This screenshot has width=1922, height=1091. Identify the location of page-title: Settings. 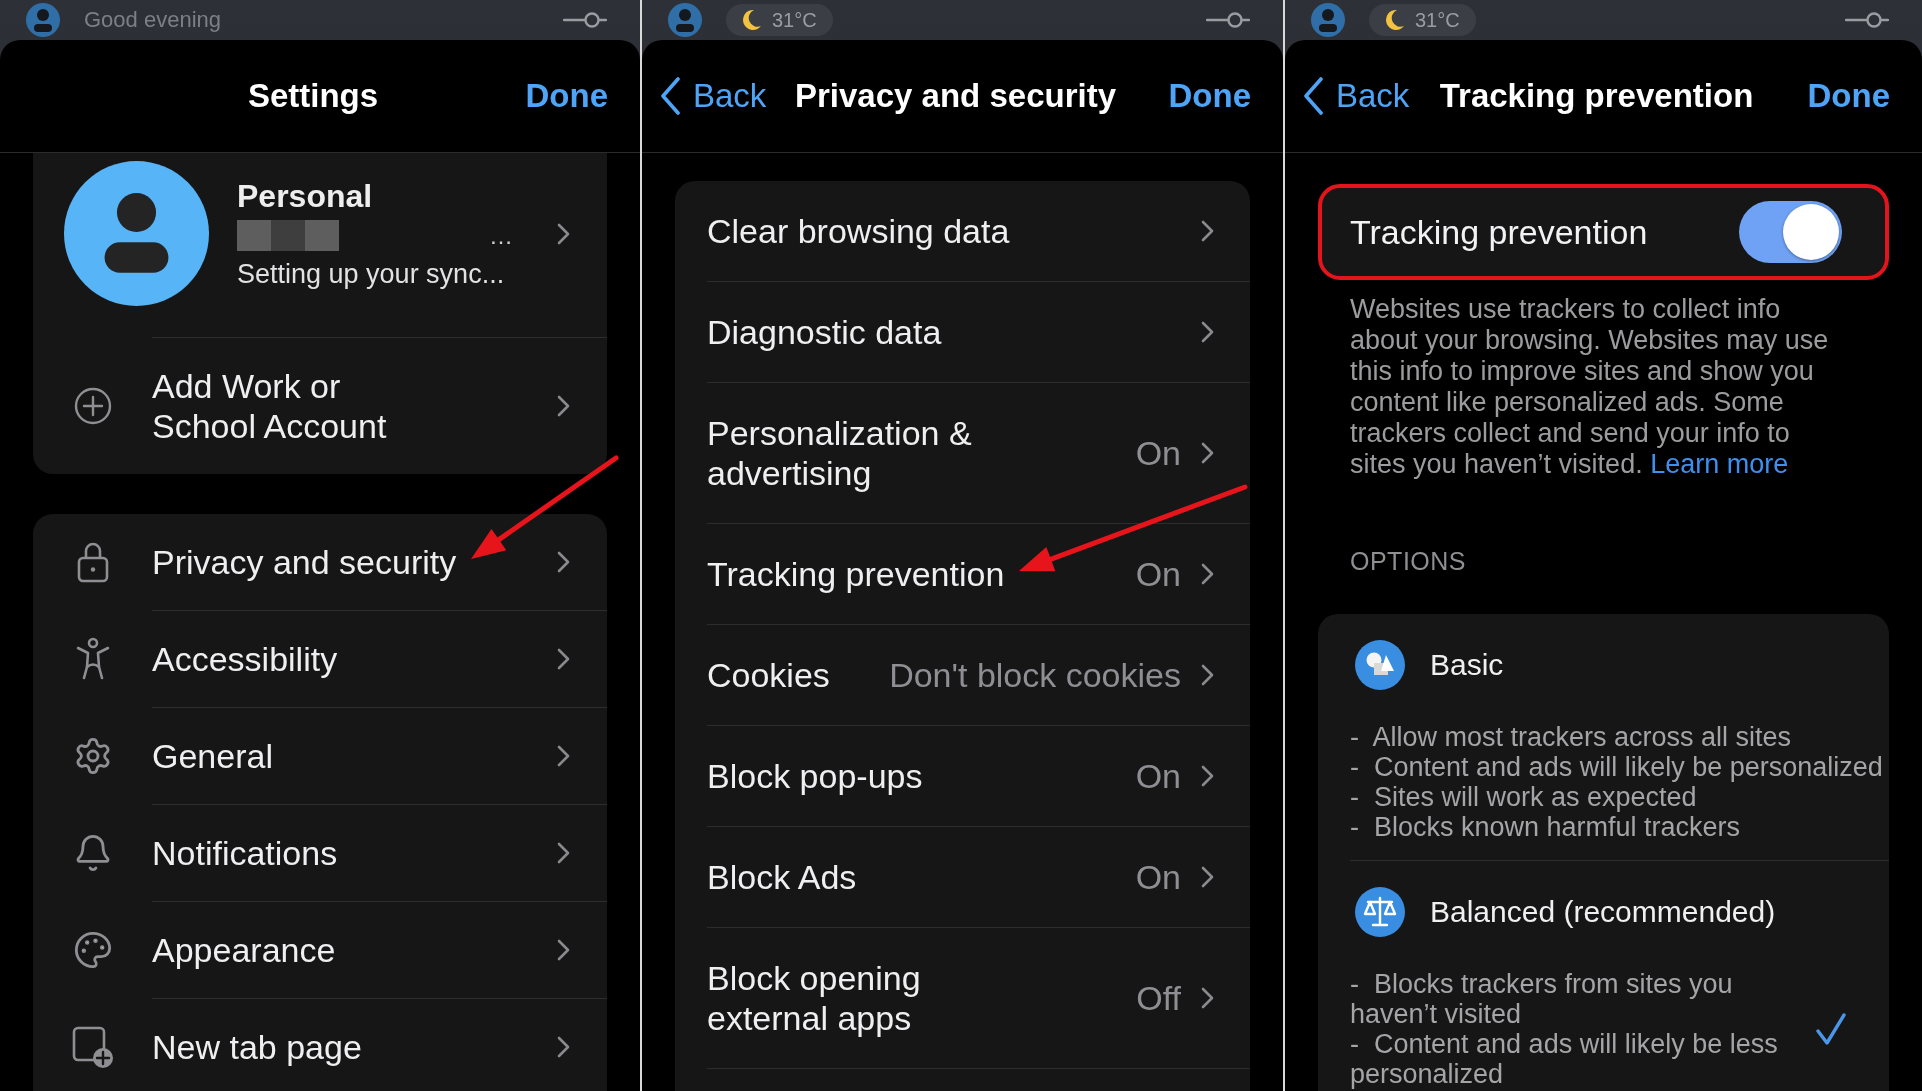
(313, 96).